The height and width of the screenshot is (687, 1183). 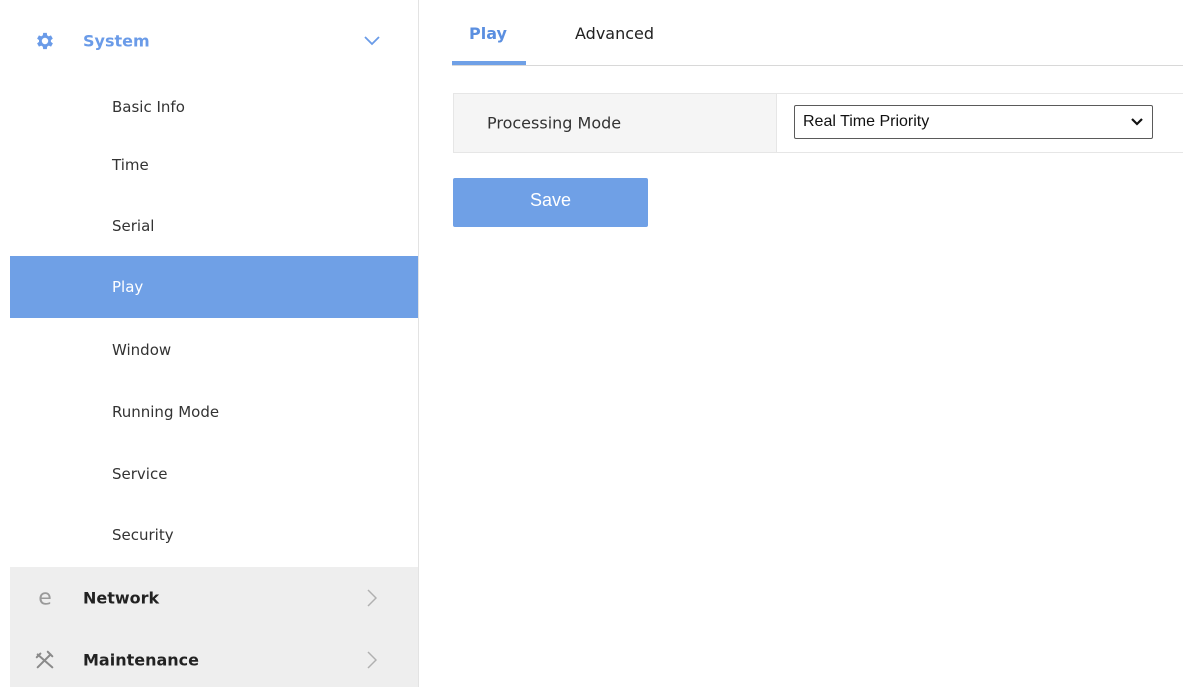 What do you see at coordinates (45, 660) in the screenshot?
I see `tools-icon` at bounding box center [45, 660].